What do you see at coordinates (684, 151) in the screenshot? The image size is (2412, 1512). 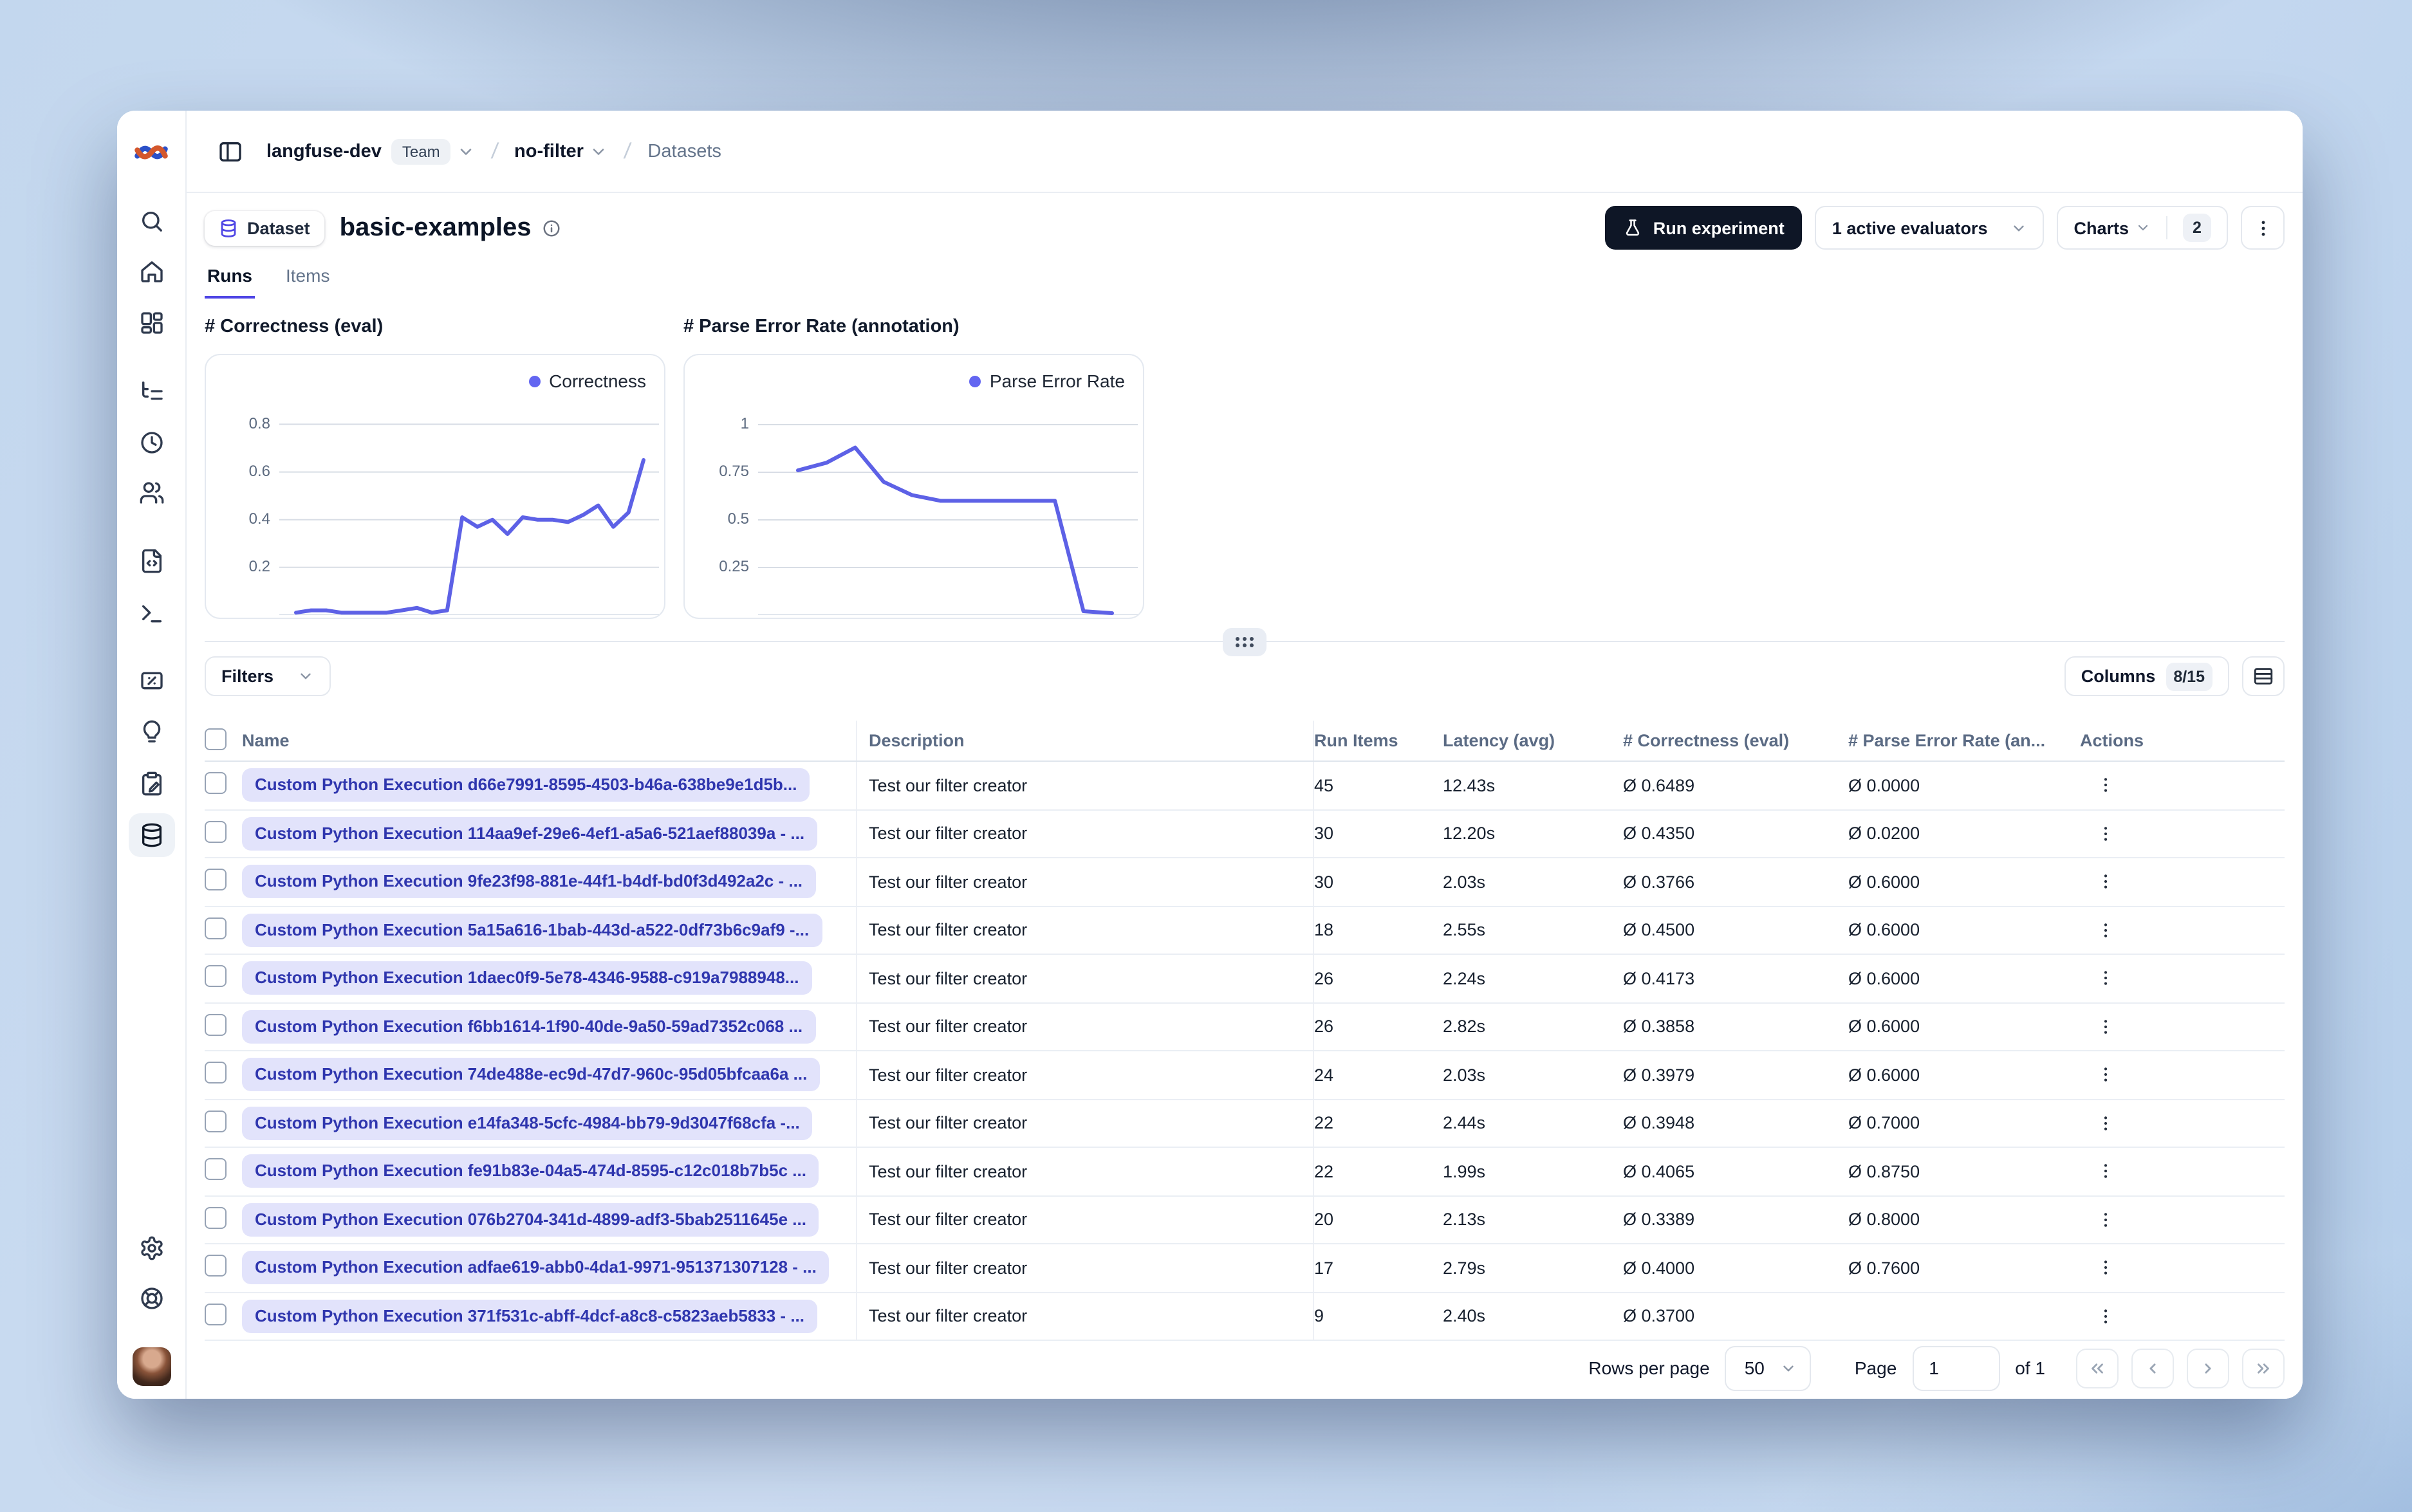 I see `breadcrumb-section: Datasets` at bounding box center [684, 151].